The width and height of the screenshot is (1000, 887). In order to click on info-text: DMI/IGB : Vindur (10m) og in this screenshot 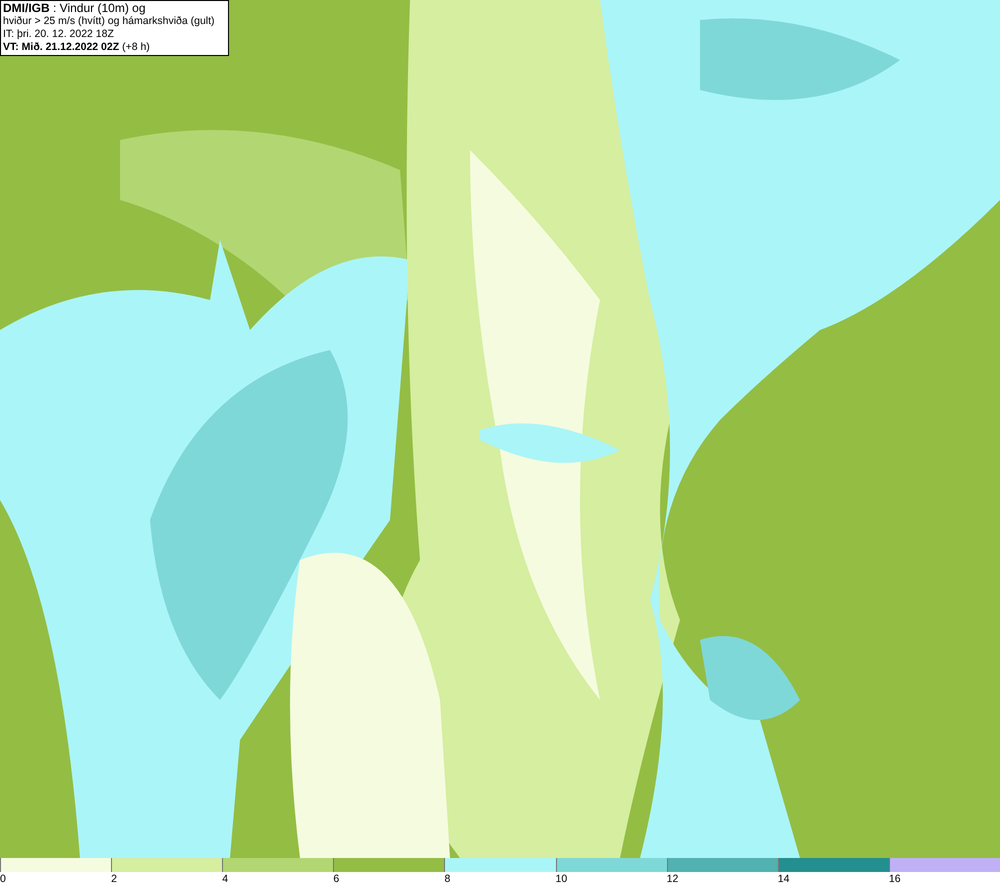, I will do `click(74, 8)`.